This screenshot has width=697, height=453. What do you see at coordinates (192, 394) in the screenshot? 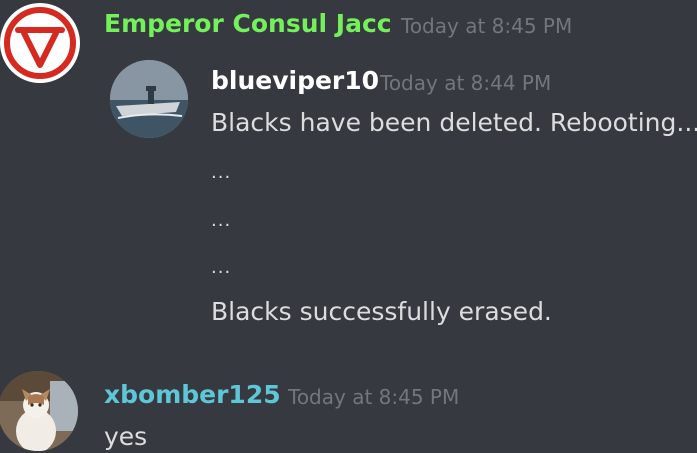
I see `author-name: xbomber125` at bounding box center [192, 394].